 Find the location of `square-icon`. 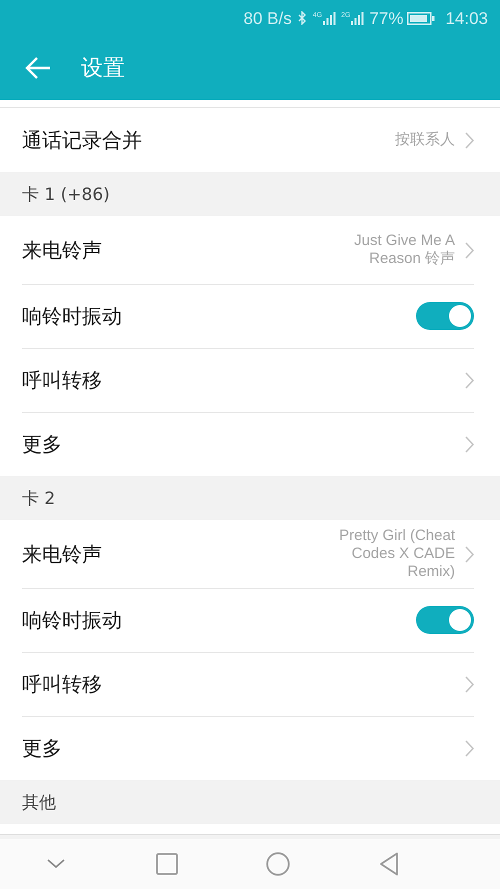

square-icon is located at coordinates (167, 864).